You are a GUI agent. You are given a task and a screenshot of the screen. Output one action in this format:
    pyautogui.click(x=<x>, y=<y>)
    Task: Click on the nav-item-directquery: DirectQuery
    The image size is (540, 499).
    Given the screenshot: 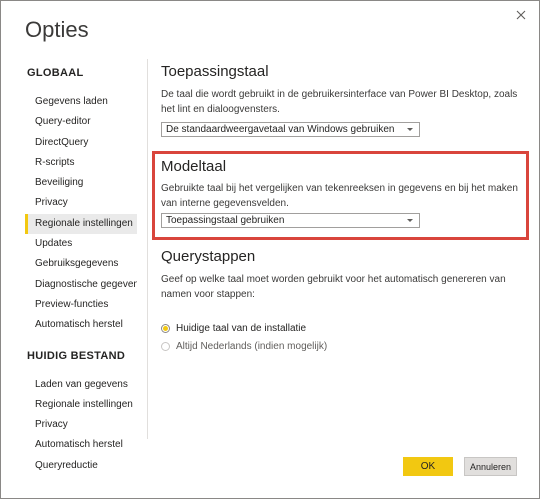 What is the action you would take?
    pyautogui.click(x=81, y=143)
    